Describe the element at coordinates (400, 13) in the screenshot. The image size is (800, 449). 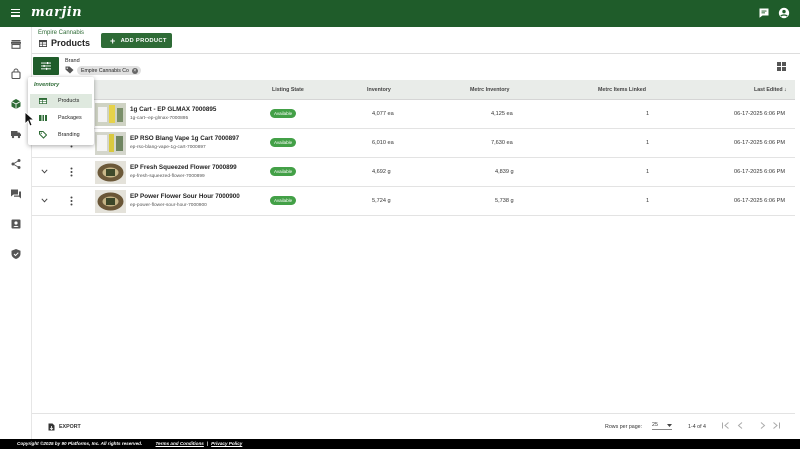
I see `top-app-bar: marjin` at that location.